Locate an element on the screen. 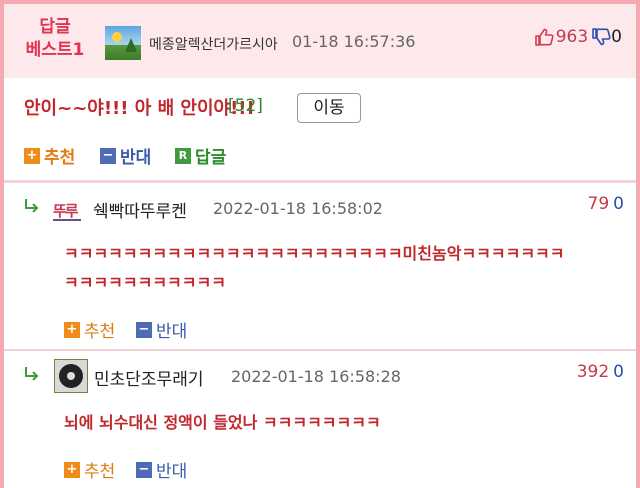 The width and height of the screenshot is (640, 488). comment-votes: 79 0 is located at coordinates (606, 204).